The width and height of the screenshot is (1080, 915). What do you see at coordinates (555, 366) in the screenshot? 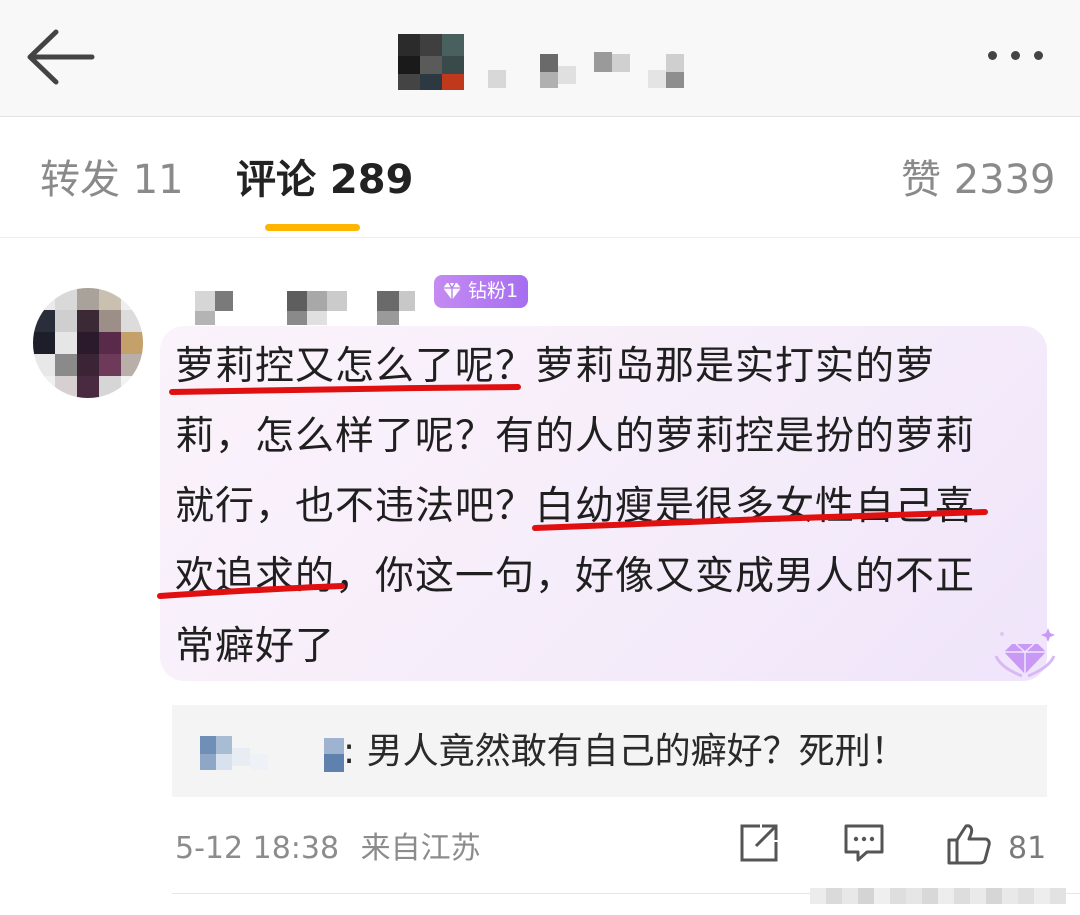
I see `comment-line: 萝莉控又怎么了呢？萝莉岛那是实打实的萝` at bounding box center [555, 366].